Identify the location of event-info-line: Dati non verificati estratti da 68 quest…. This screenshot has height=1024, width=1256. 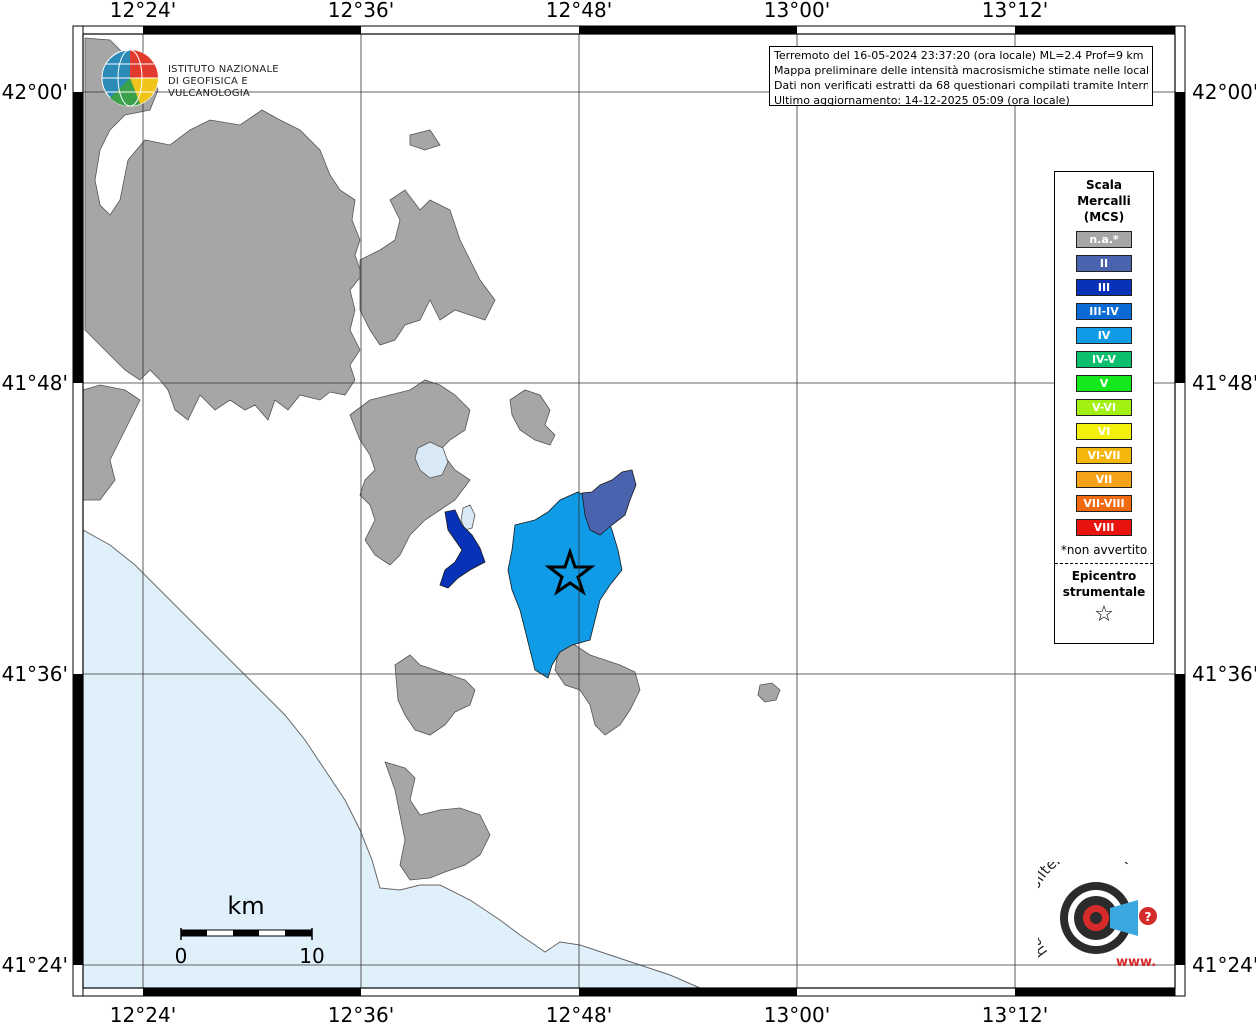
(961, 85).